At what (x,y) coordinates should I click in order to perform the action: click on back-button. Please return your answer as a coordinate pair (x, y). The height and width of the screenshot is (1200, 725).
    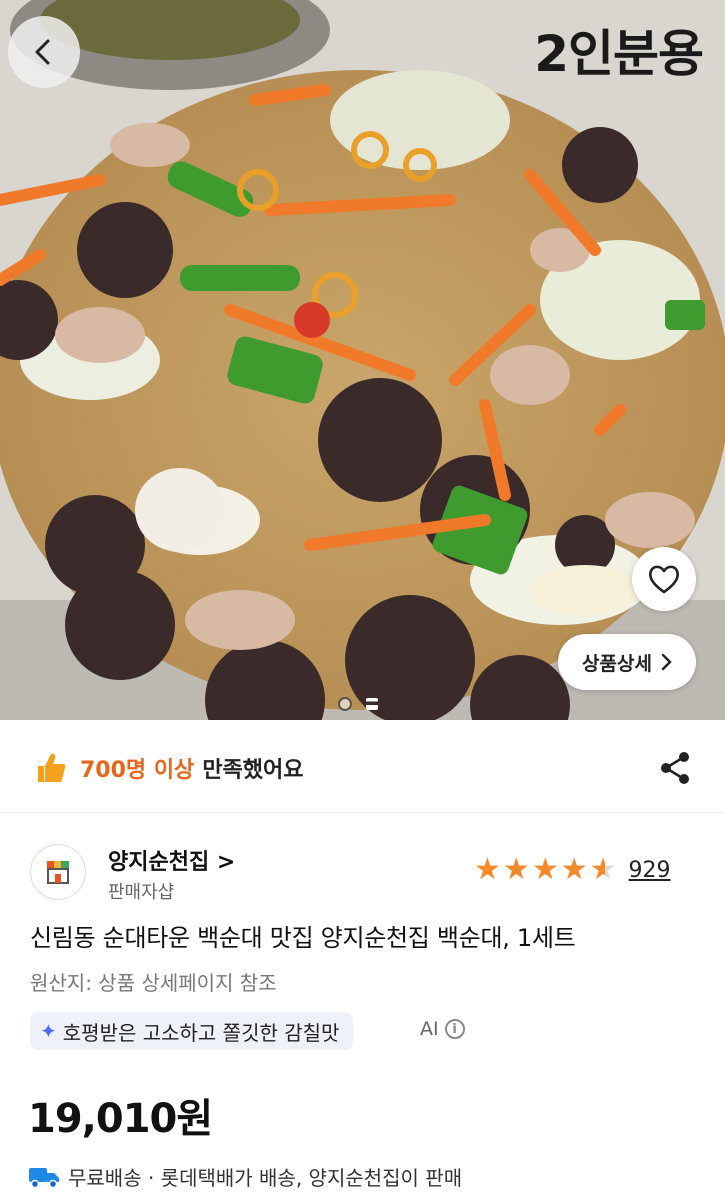
    Looking at the image, I should click on (44, 52).